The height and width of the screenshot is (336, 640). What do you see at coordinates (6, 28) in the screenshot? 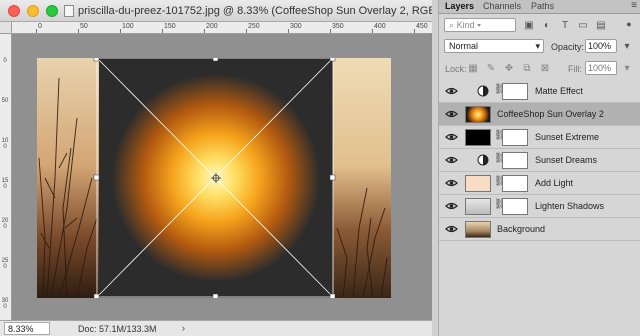
I see `ruler-origin` at bounding box center [6, 28].